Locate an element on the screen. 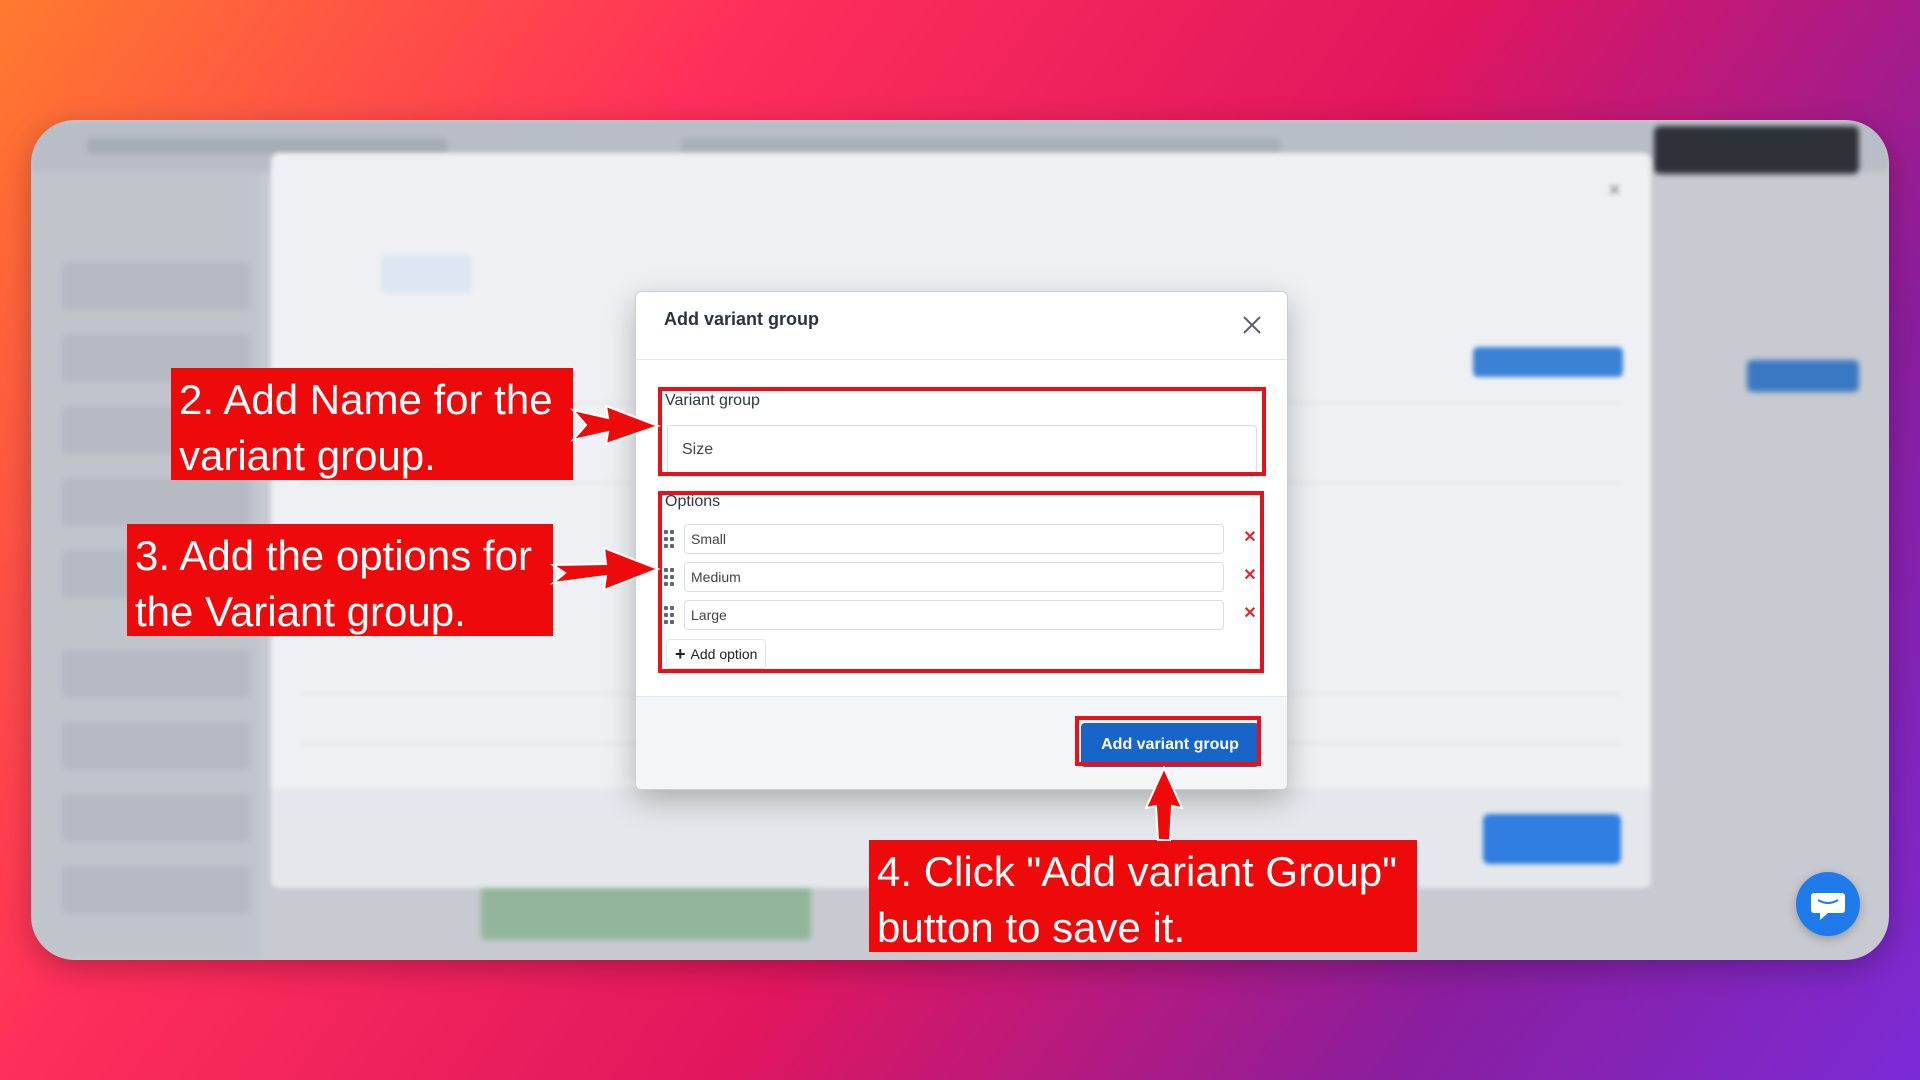 The image size is (1920, 1080). add-product-button is located at coordinates (1552, 839).